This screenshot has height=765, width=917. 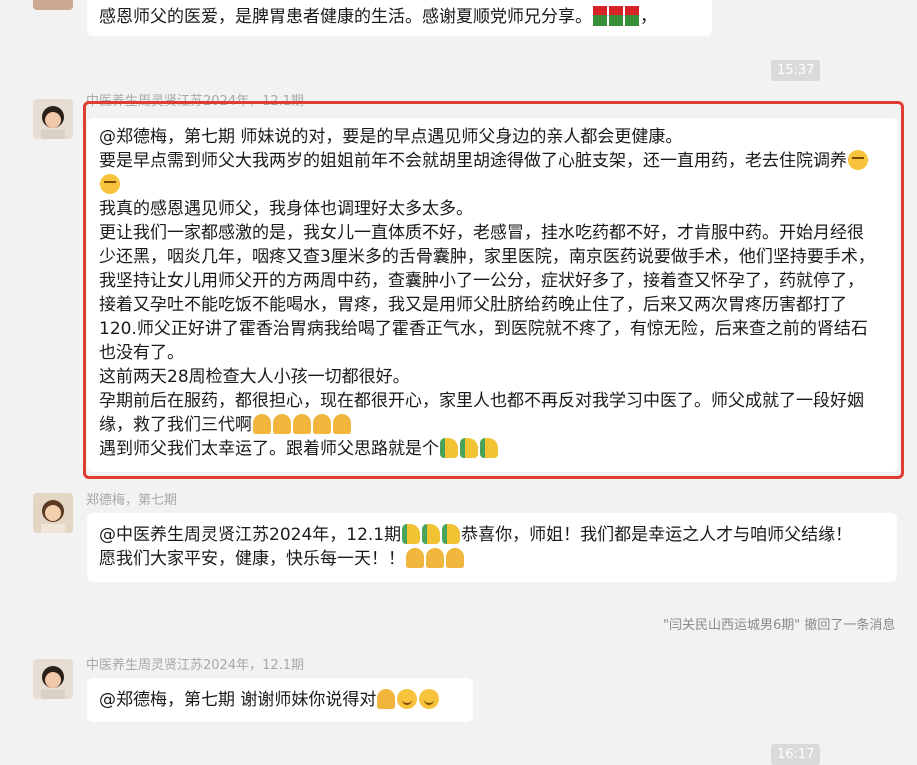 I want to click on message-line: @郑德梅，第七期 谢谢师妹你说得对, so click(x=238, y=700).